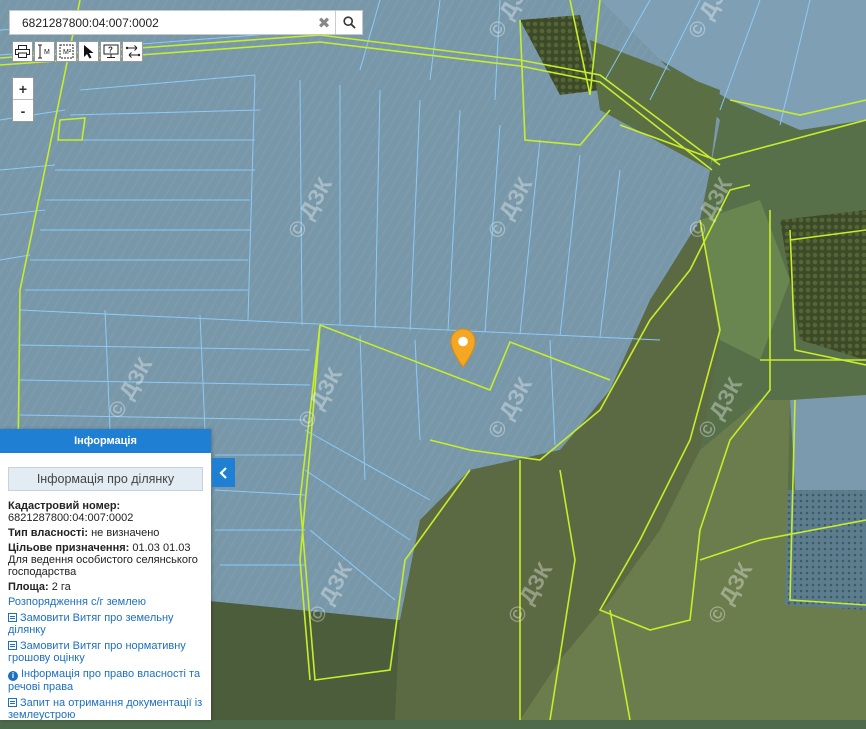 This screenshot has height=729, width=866. I want to click on disposal-link: Розпорядження с/г землею, so click(105, 602).